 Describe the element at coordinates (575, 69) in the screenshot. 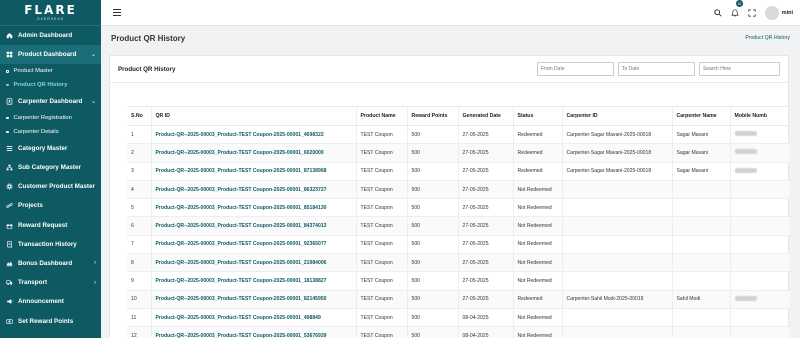

I see `from-date-input` at that location.